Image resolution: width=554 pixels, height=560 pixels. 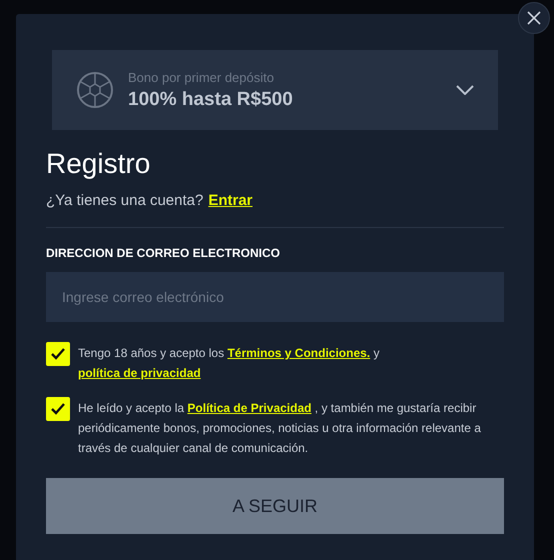 What do you see at coordinates (95, 90) in the screenshot?
I see `ball-icon` at bounding box center [95, 90].